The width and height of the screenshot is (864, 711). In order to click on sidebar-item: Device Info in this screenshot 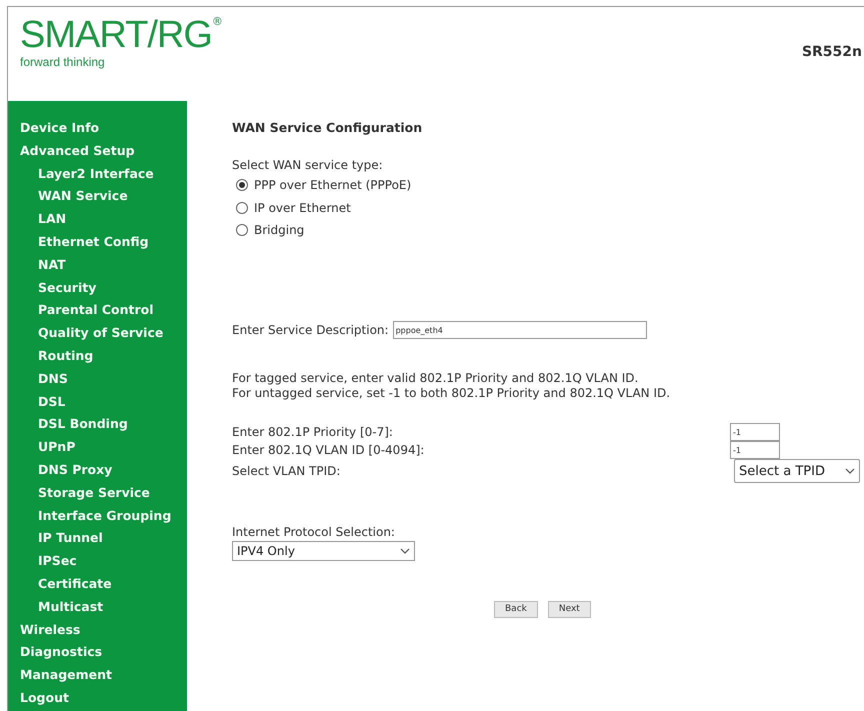, I will do `click(97, 128)`.